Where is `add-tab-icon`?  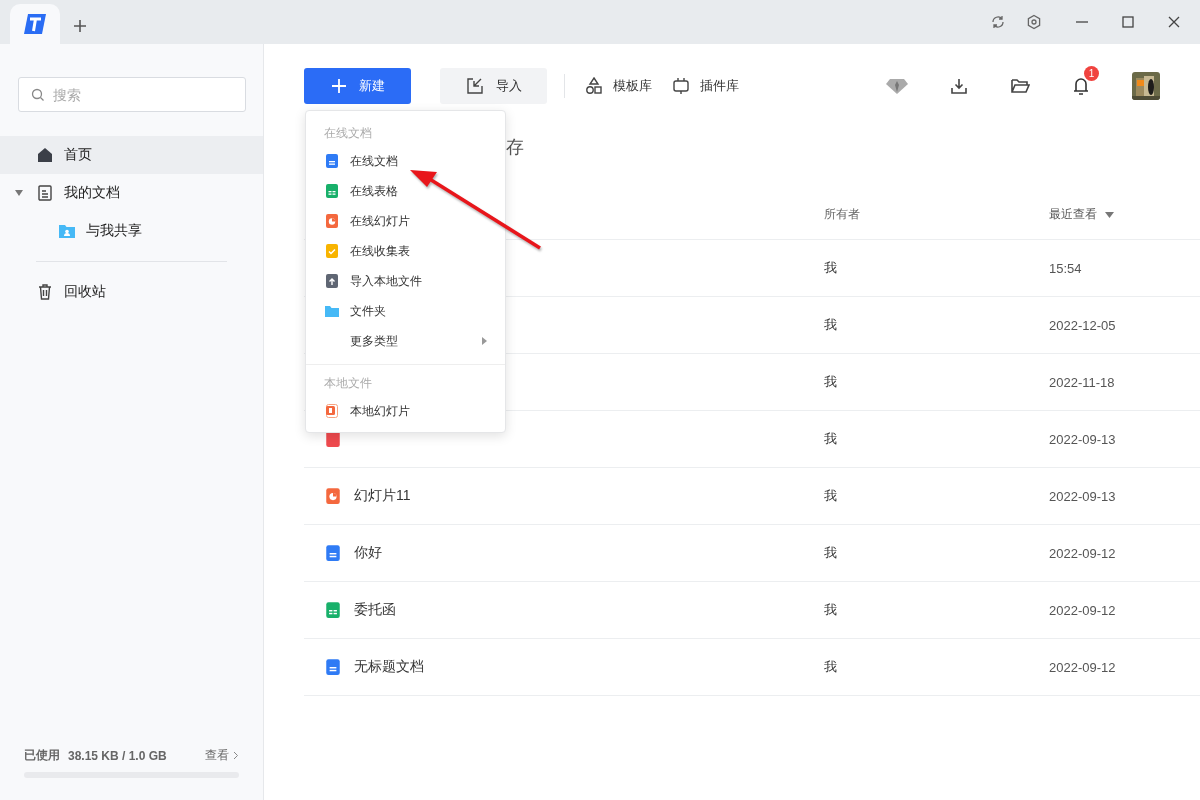
add-tab-icon is located at coordinates (80, 26).